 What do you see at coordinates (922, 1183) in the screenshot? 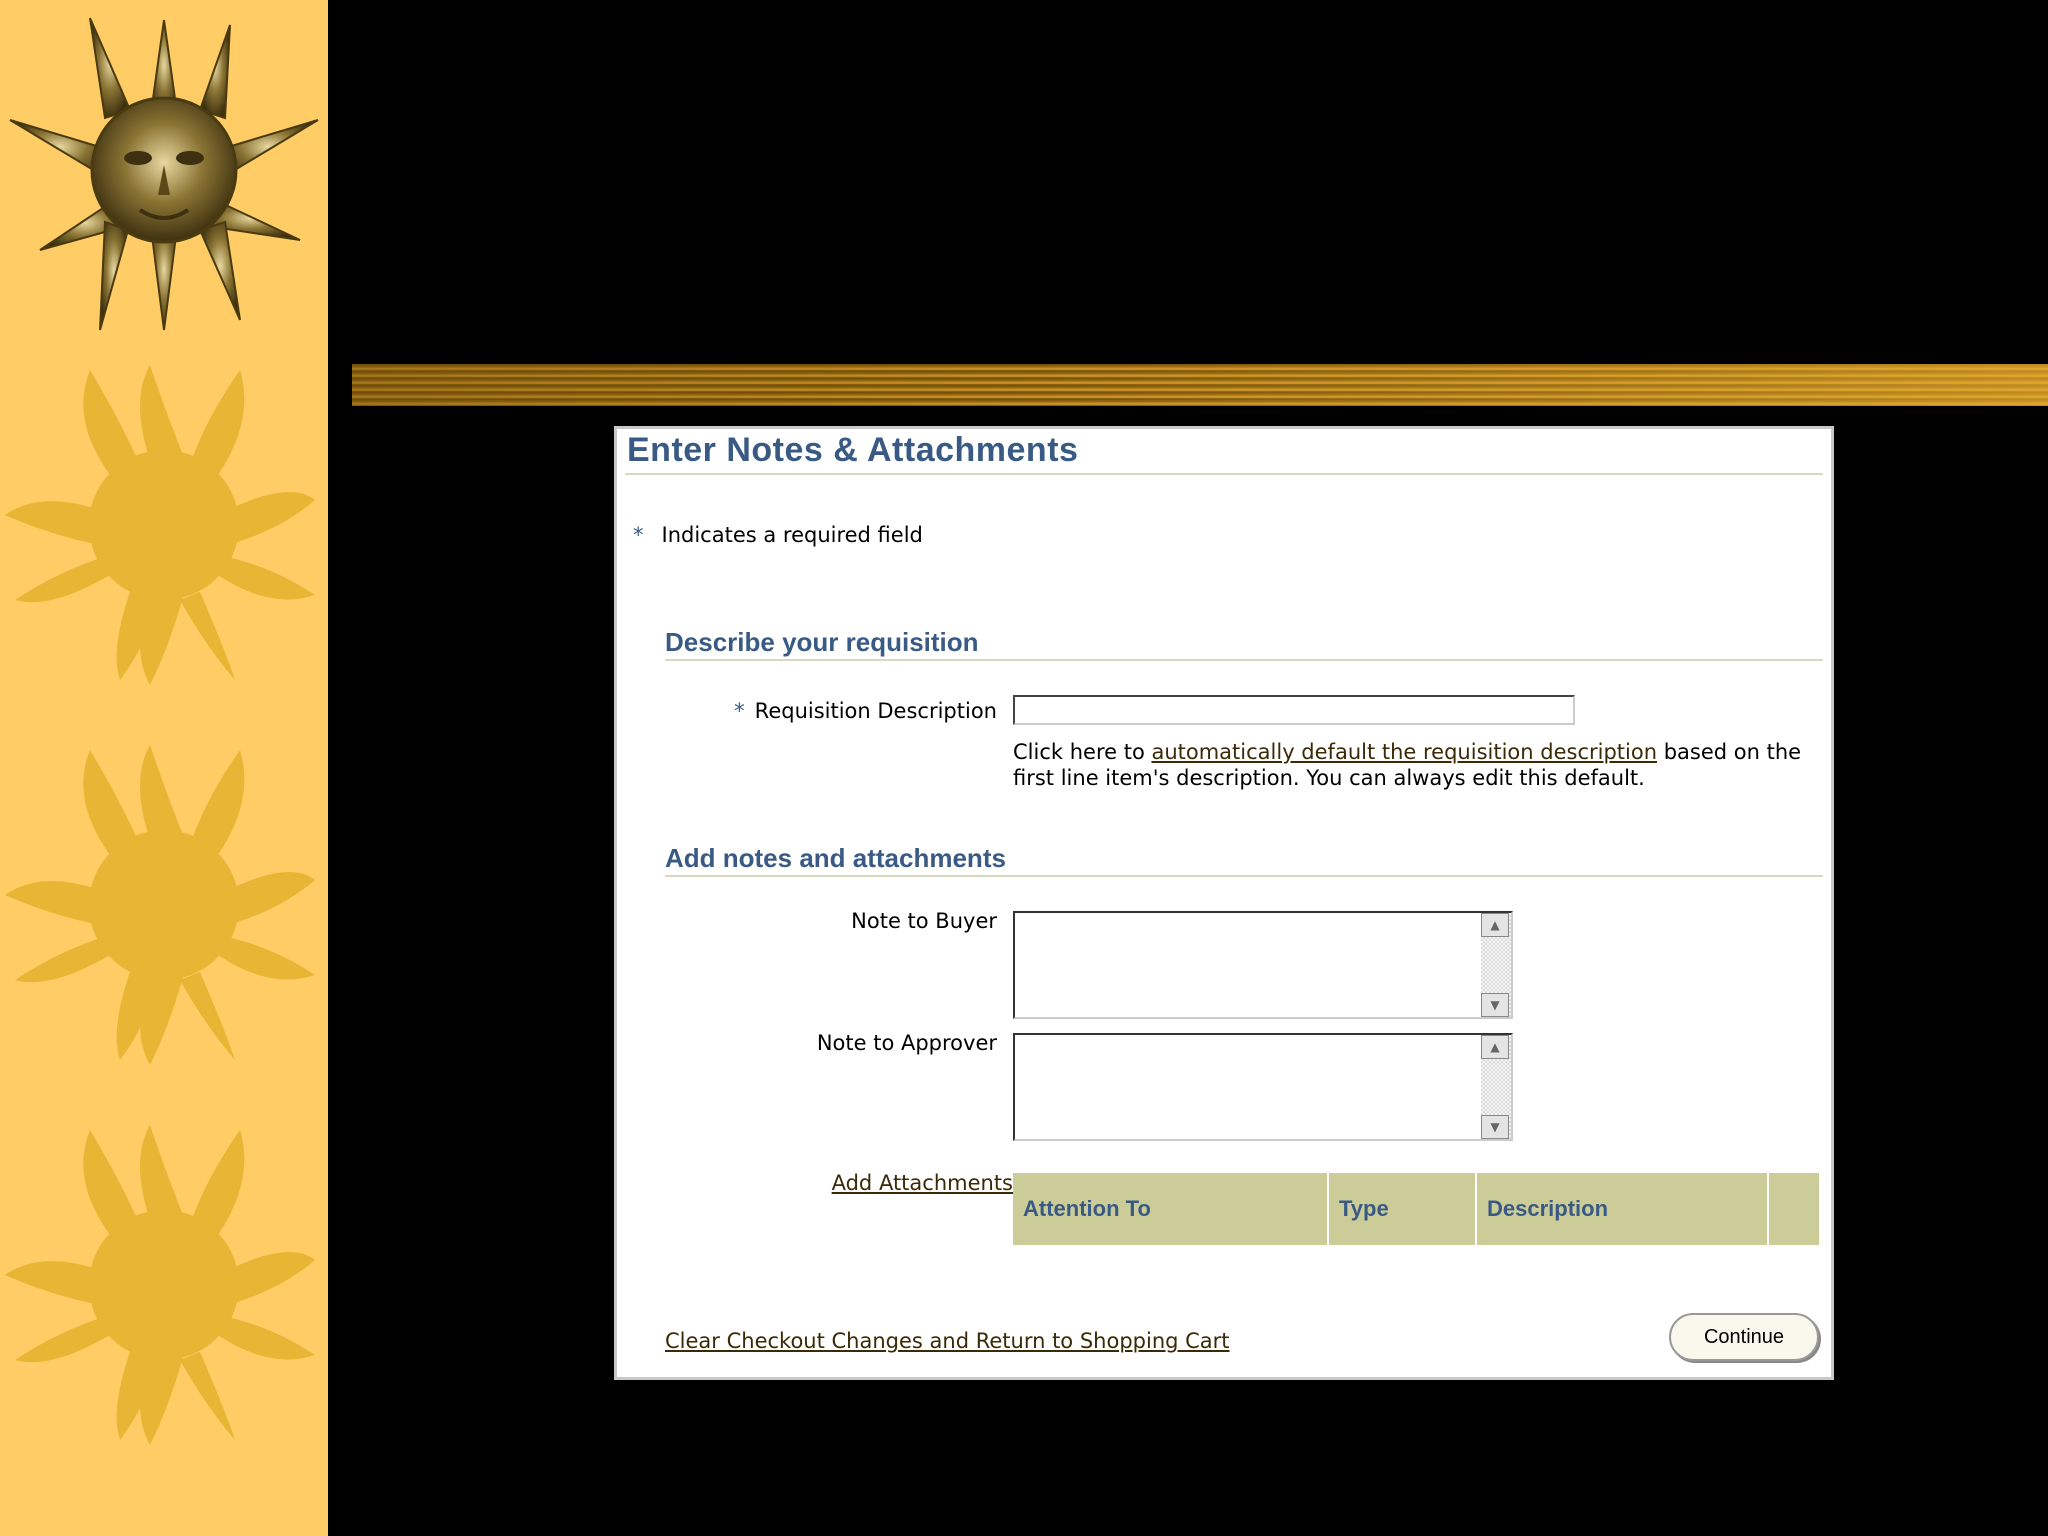
I see `add-attachments-link: Add Attachments` at bounding box center [922, 1183].